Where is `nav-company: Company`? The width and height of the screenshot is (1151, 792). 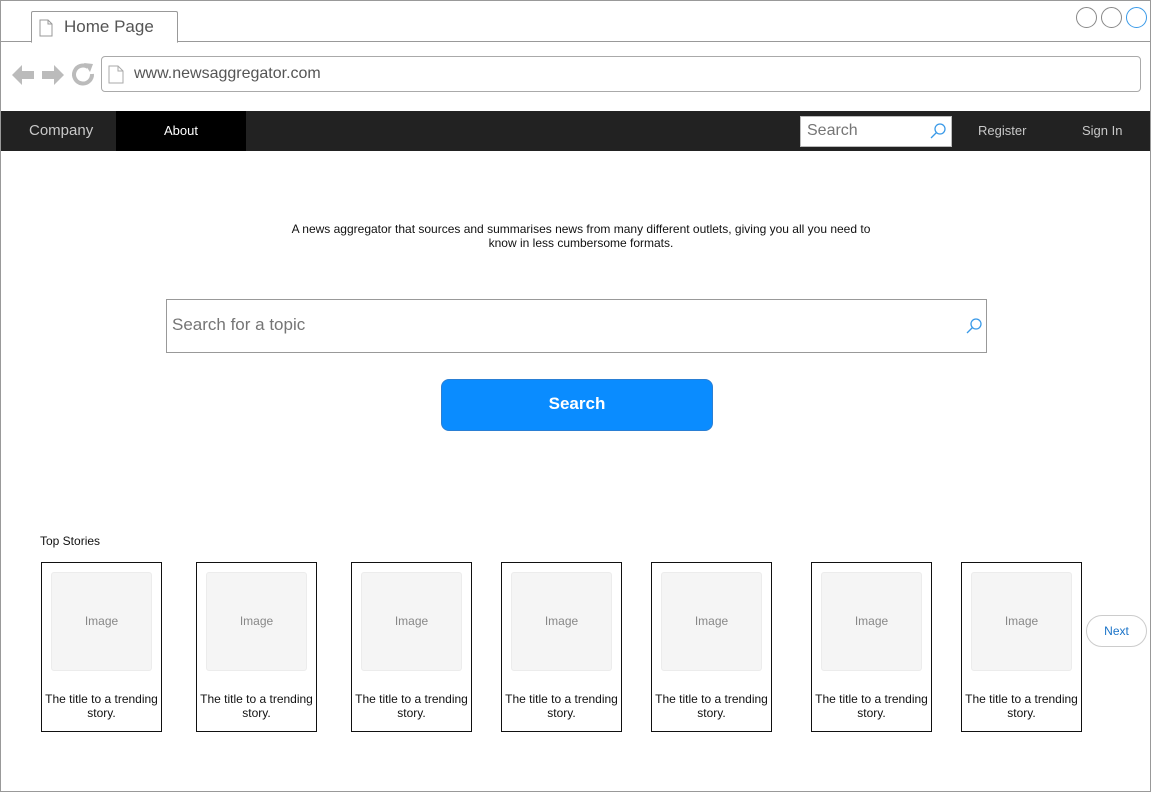
nav-company: Company is located at coordinates (61, 131).